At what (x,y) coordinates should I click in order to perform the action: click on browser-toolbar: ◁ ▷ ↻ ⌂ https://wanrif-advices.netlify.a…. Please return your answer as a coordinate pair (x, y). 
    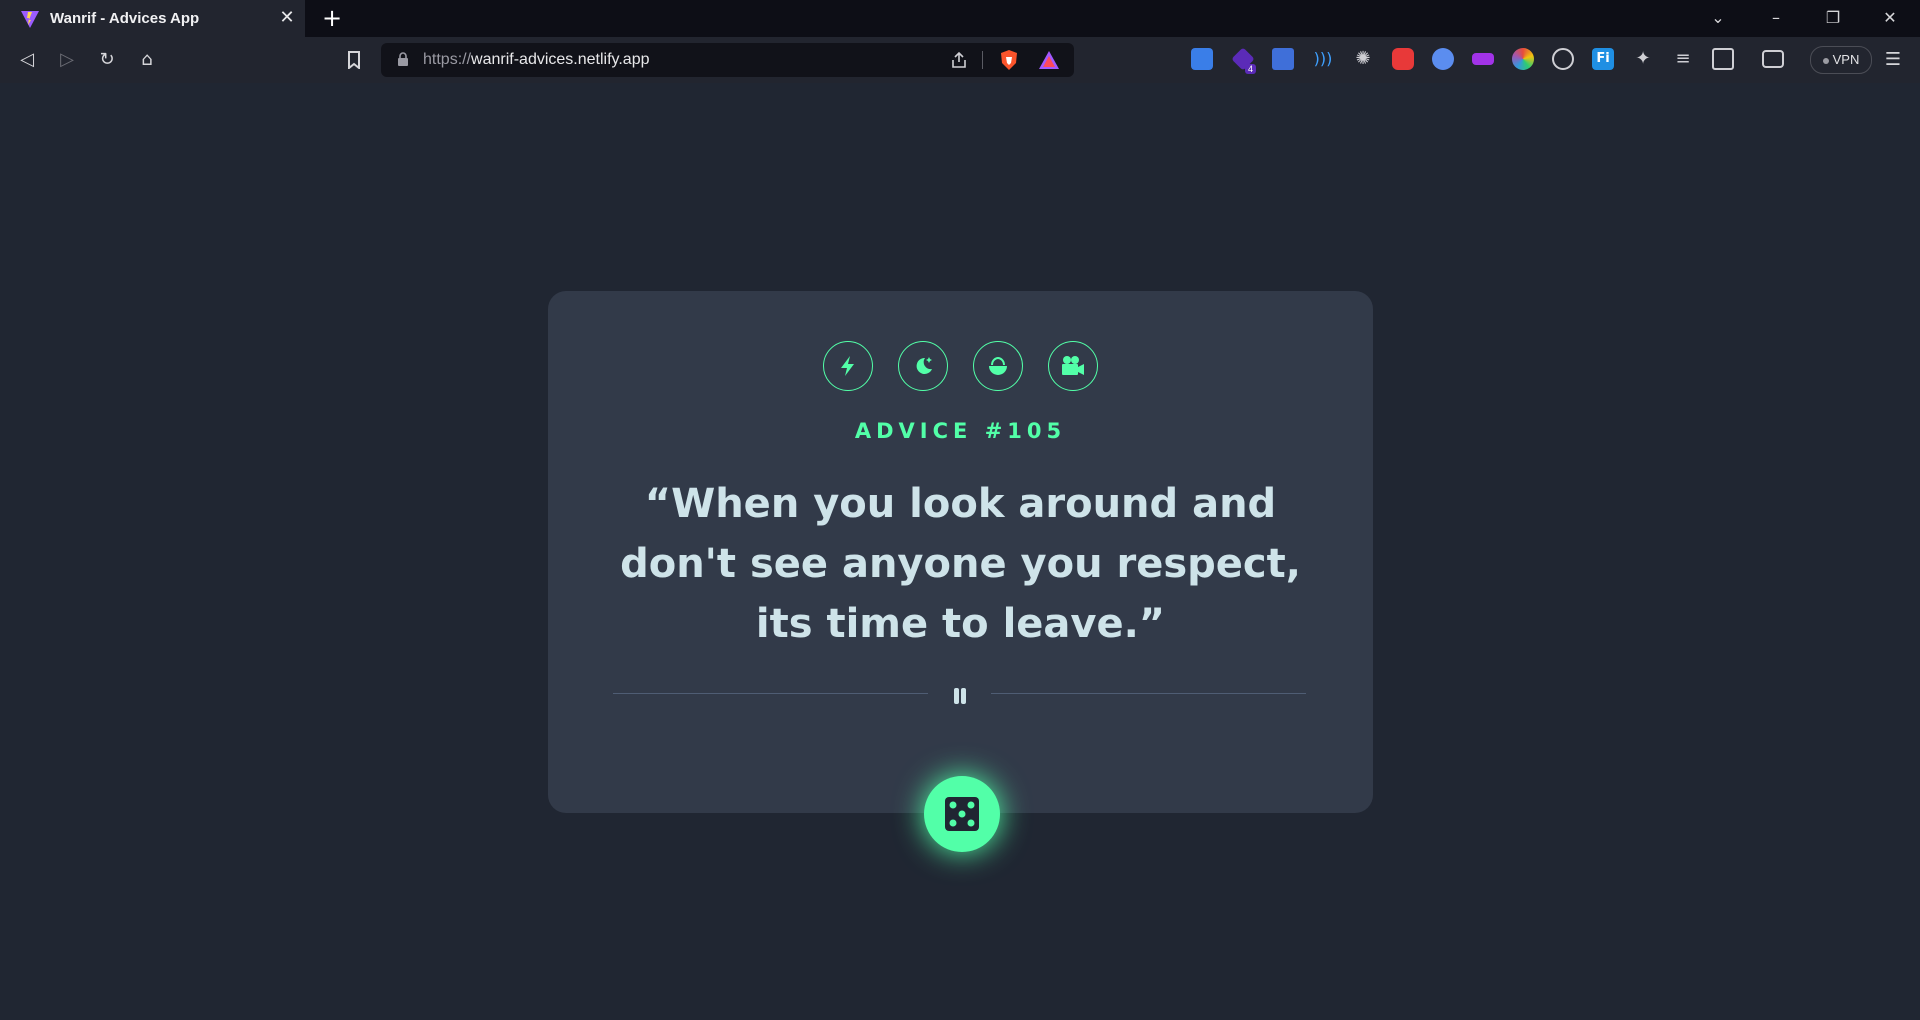
    Looking at the image, I should click on (960, 60).